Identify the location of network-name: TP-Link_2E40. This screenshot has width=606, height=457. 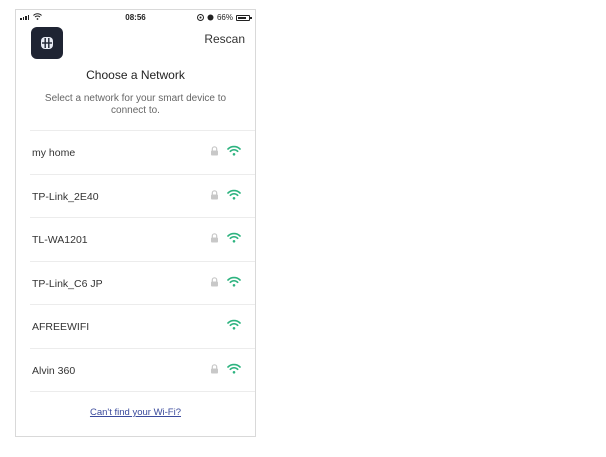
(65, 196).